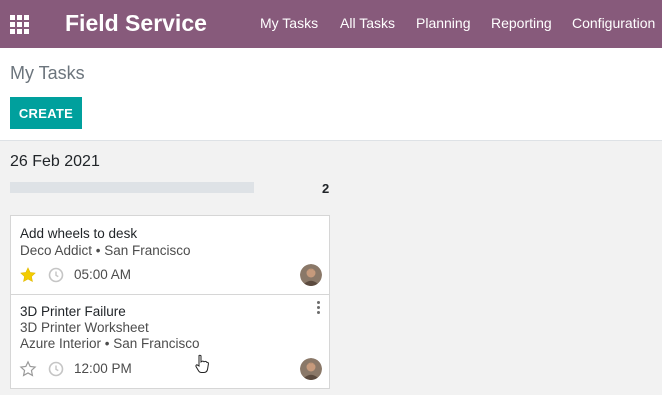 The width and height of the screenshot is (662, 395). What do you see at coordinates (55, 162) in the screenshot?
I see `column-title: 26 Feb 2021` at bounding box center [55, 162].